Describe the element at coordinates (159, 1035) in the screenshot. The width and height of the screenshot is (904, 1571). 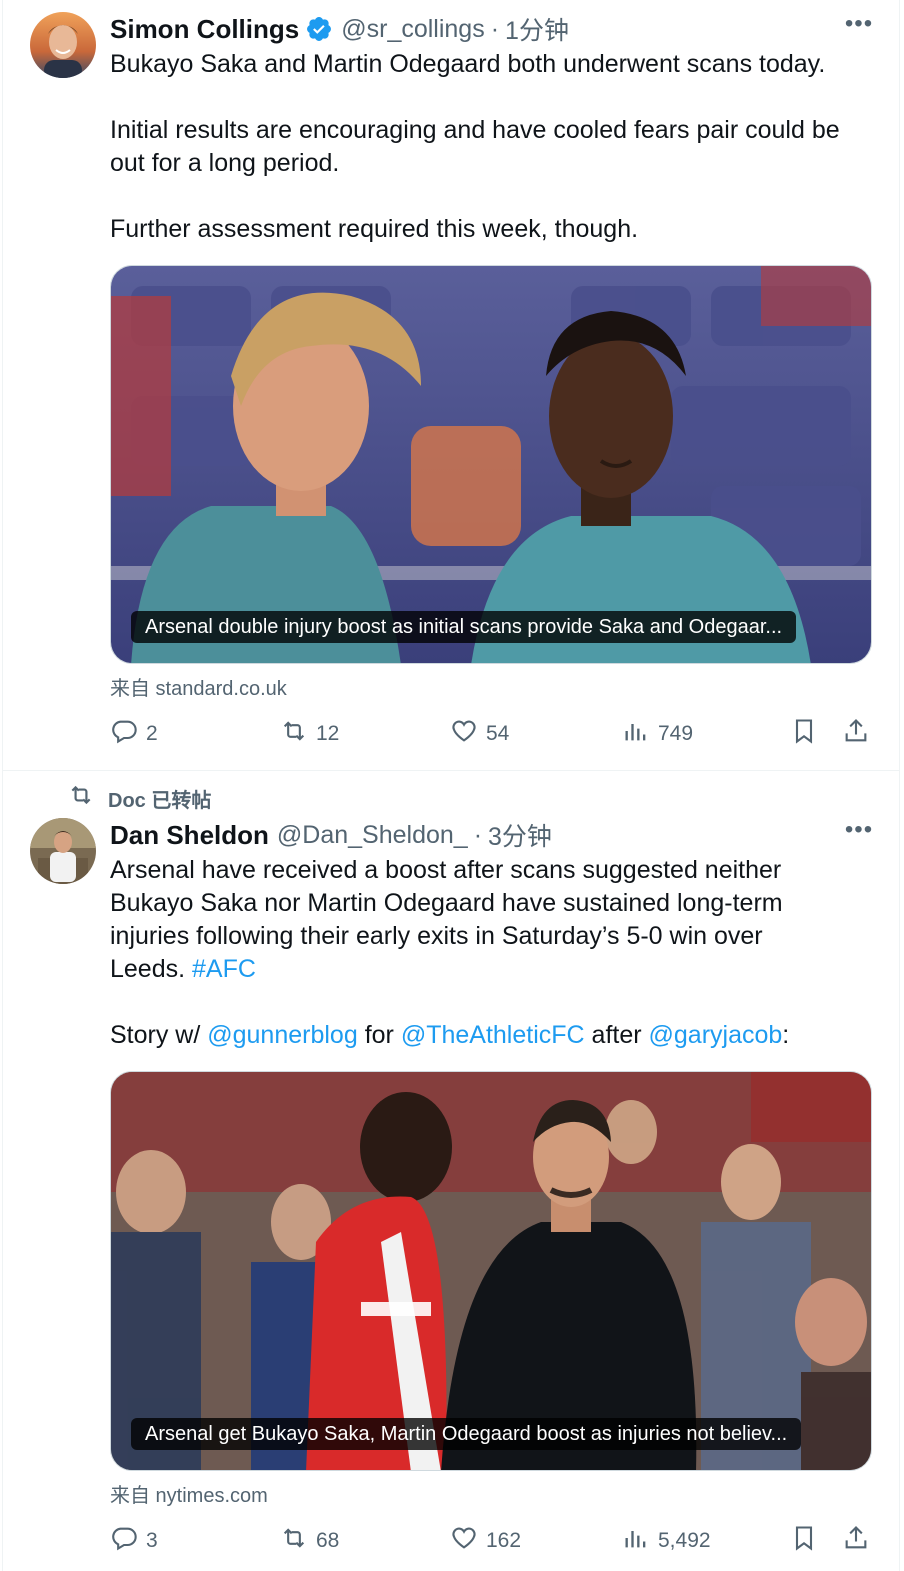
I see `story-prefix: Story w/` at that location.